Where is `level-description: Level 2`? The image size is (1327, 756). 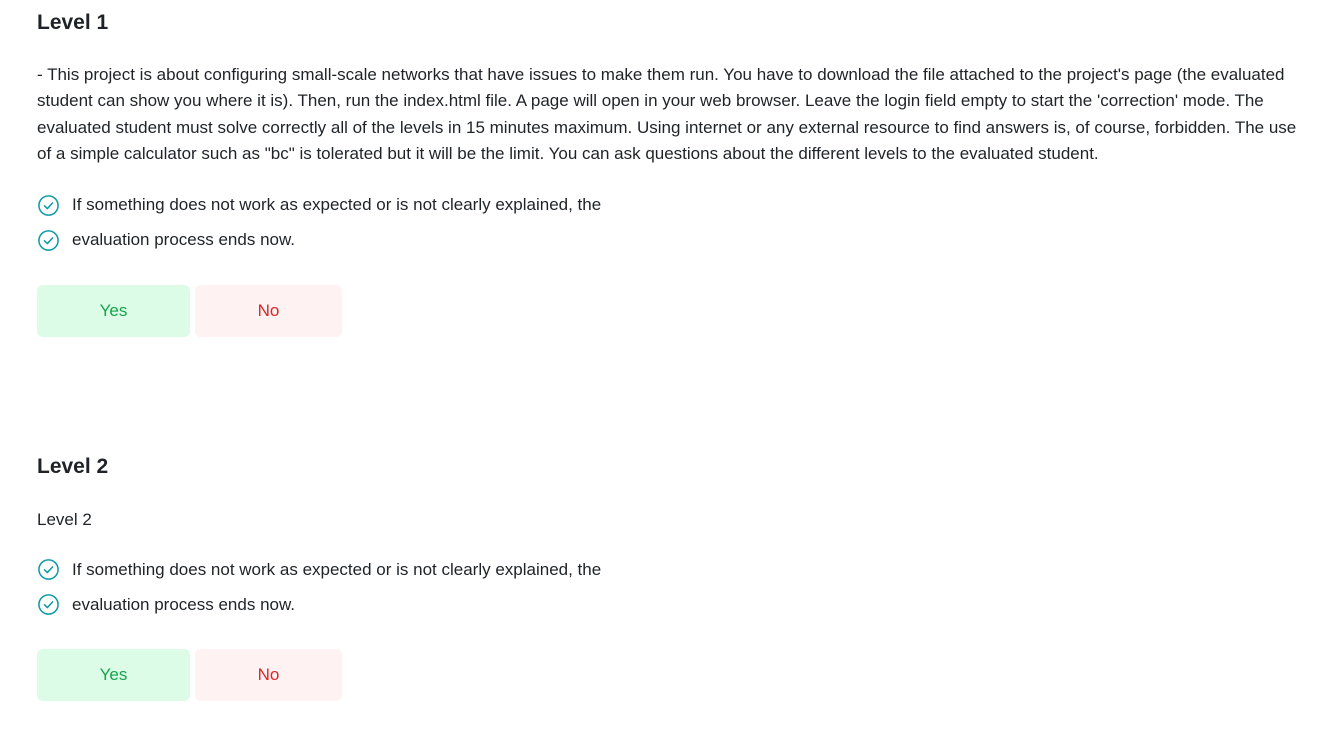
level-description: Level 2 is located at coordinates (64, 519).